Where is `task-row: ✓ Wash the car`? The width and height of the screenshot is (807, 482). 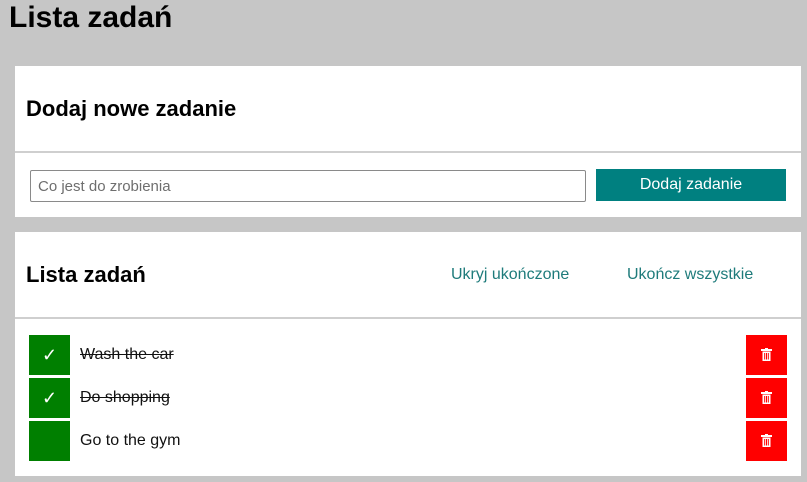
task-row: ✓ Wash the car is located at coordinates (408, 355).